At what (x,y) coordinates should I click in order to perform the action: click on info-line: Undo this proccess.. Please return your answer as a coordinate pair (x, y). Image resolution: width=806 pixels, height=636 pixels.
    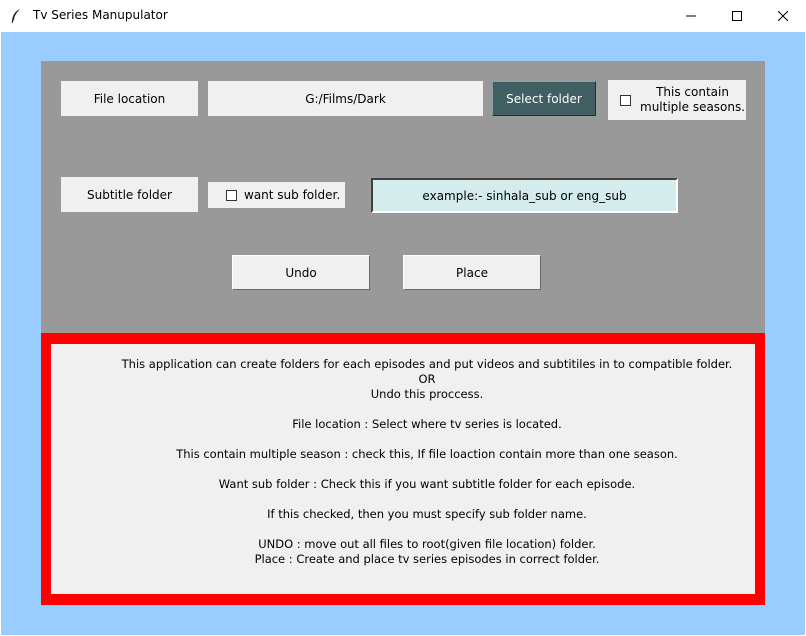
    Looking at the image, I should click on (427, 394).